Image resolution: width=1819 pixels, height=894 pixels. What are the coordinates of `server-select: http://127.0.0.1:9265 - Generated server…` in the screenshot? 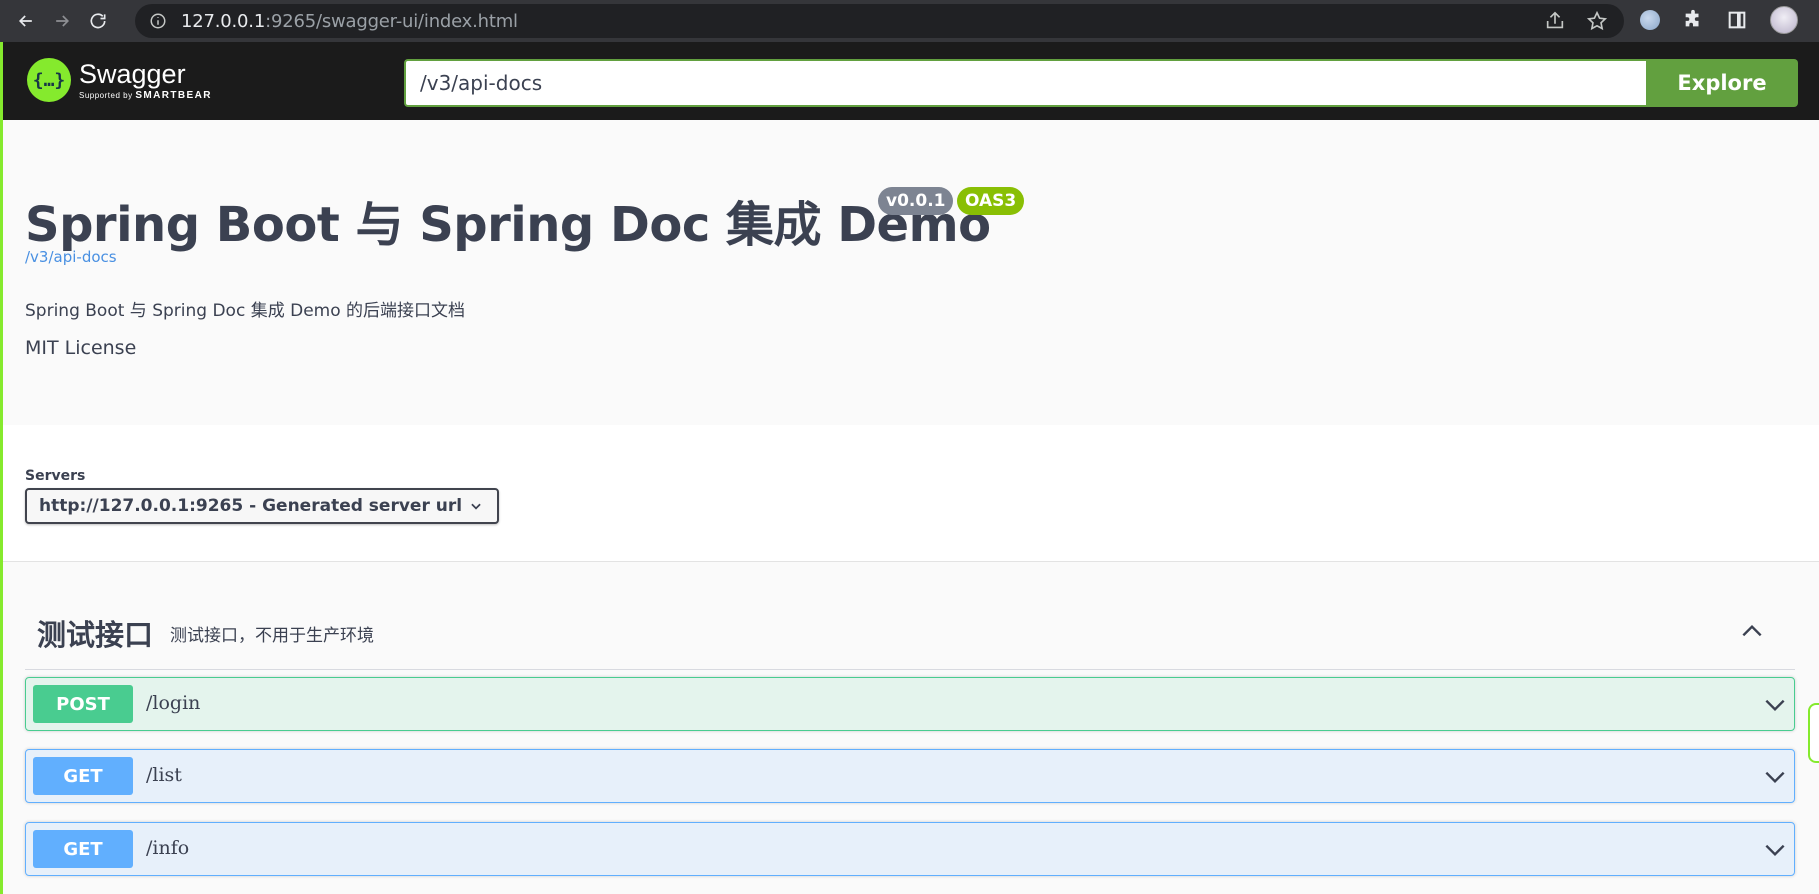 It's located at (262, 506).